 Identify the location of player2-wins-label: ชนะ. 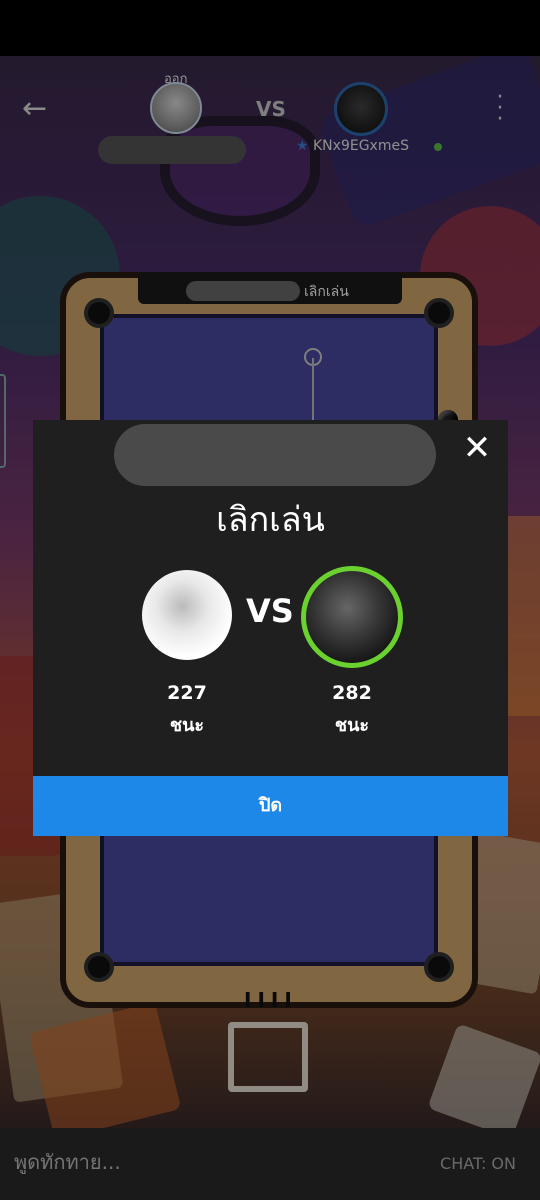
(352, 725).